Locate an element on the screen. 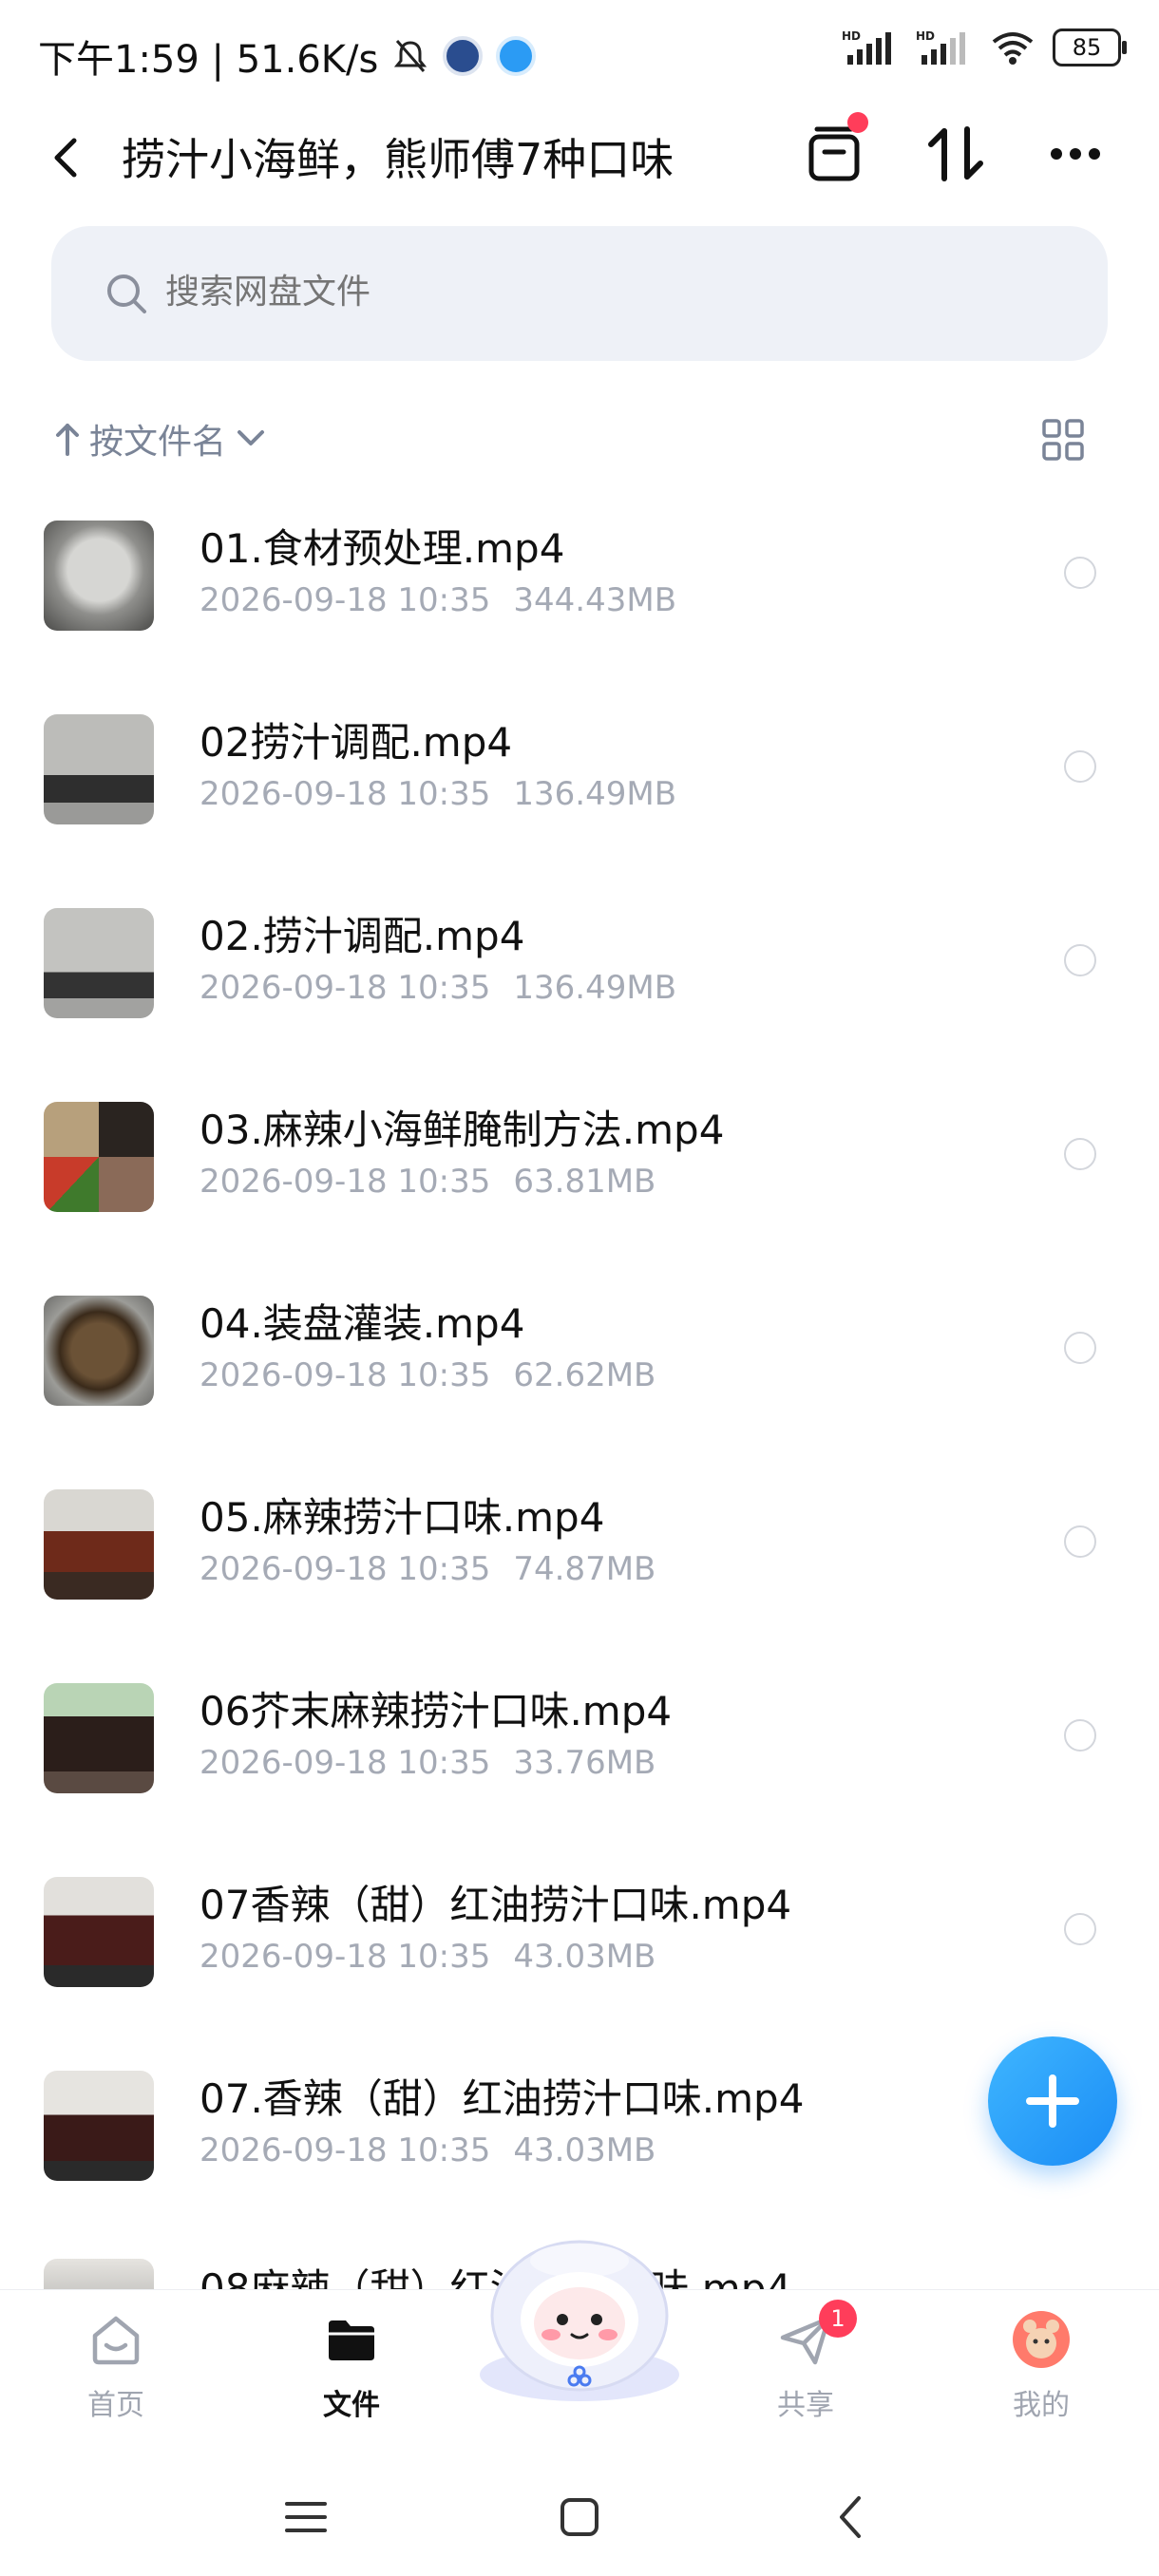 The width and height of the screenshot is (1159, 2576). swap-vertical-icon is located at coordinates (955, 153).